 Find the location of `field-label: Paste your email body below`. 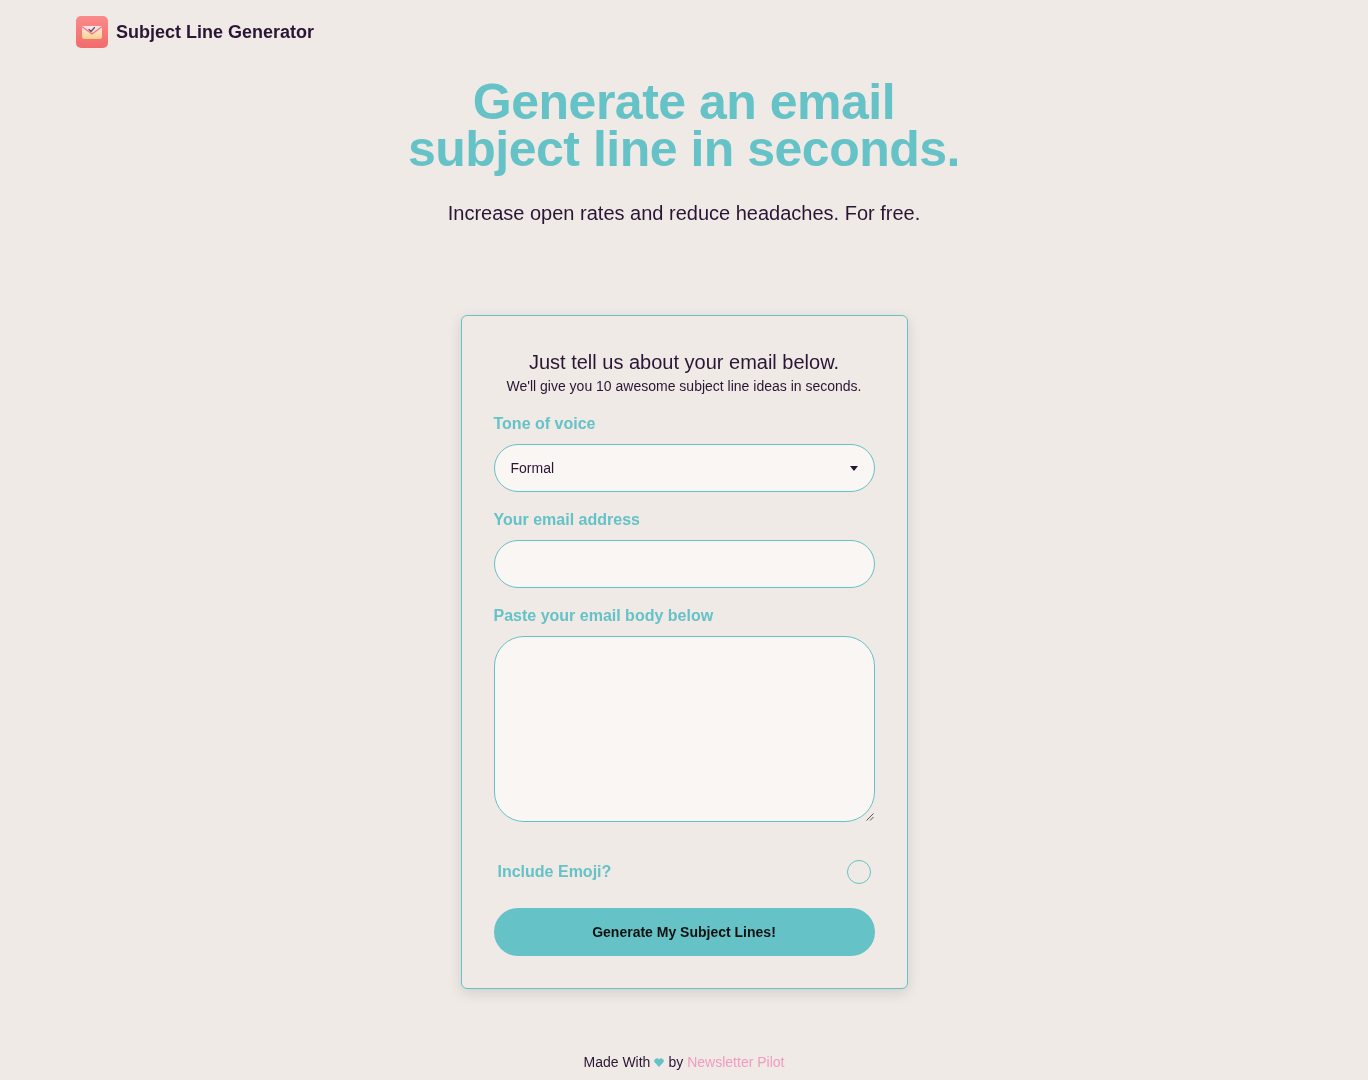

field-label: Paste your email body below is located at coordinates (604, 616).